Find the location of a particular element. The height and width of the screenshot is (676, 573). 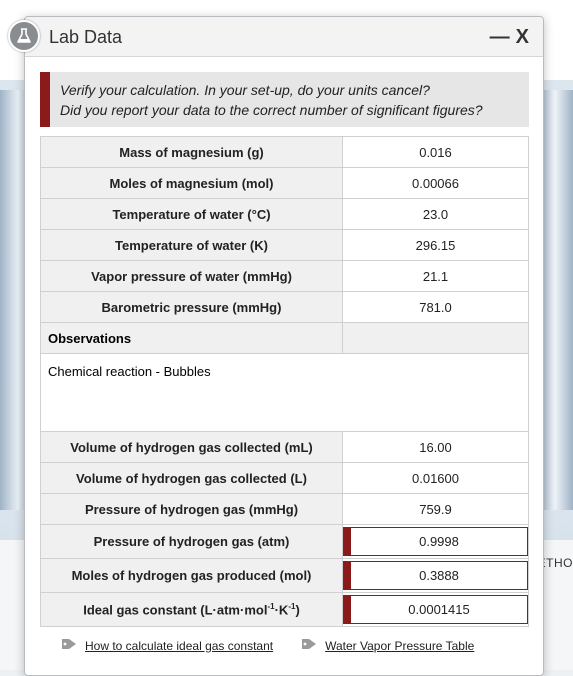

input-cell: 0.3888 is located at coordinates (435, 575).